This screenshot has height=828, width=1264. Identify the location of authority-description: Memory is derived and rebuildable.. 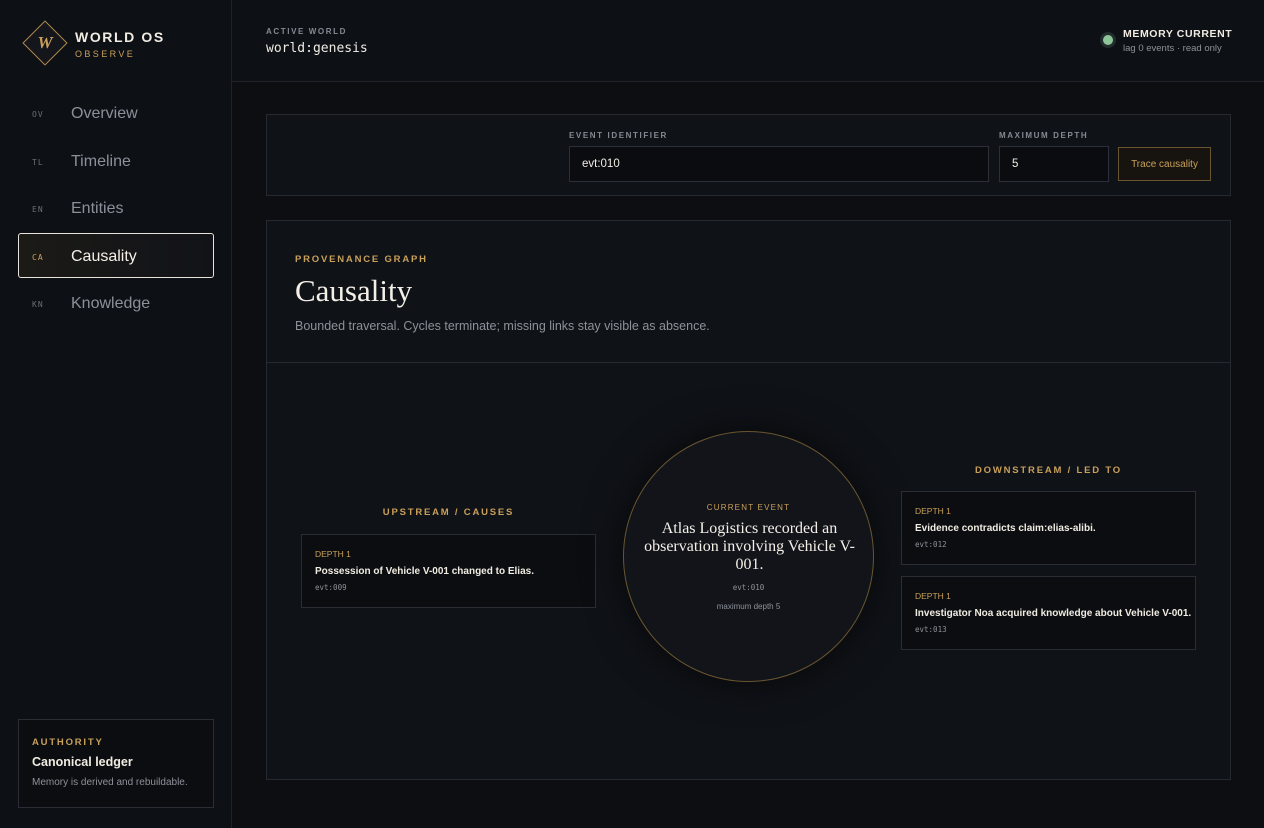
(110, 782).